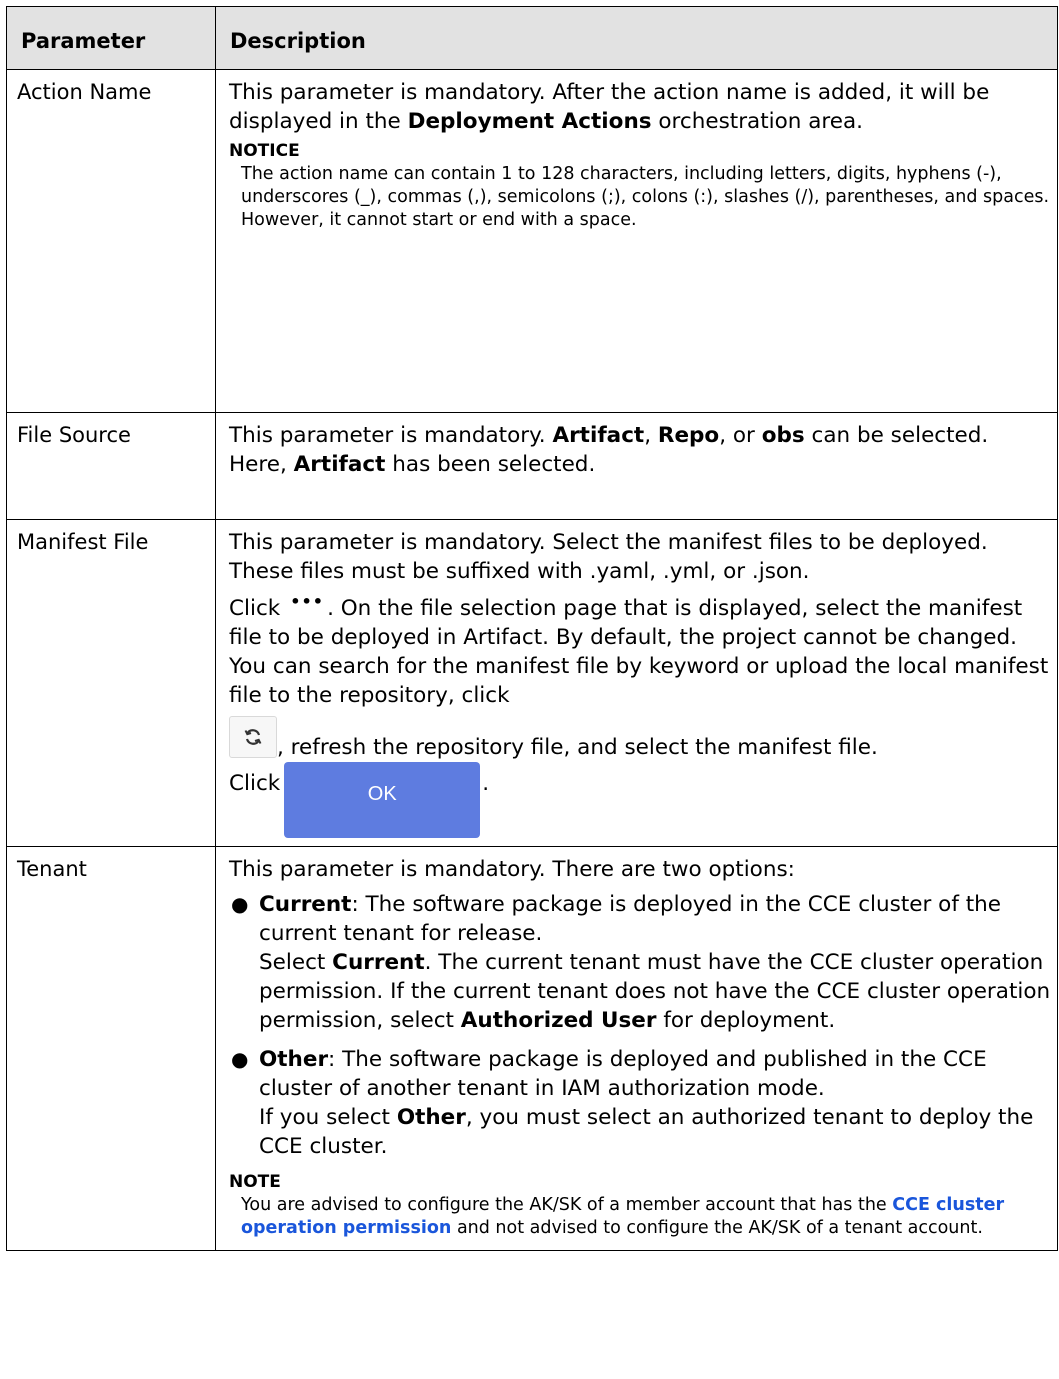 This screenshot has width=1059, height=1379. What do you see at coordinates (264, 151) in the screenshot?
I see `notice-title: NOTICE` at bounding box center [264, 151].